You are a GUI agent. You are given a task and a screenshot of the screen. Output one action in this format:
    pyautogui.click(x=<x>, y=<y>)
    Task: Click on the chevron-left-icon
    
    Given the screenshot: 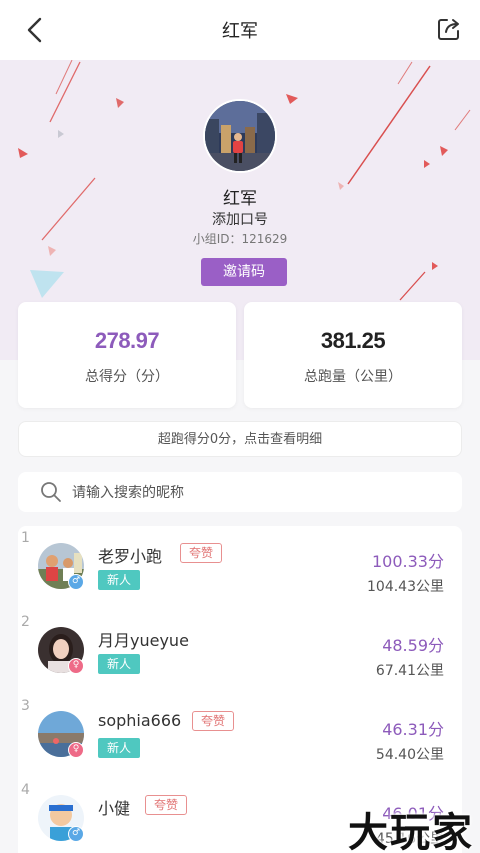 What is the action you would take?
    pyautogui.click(x=35, y=30)
    